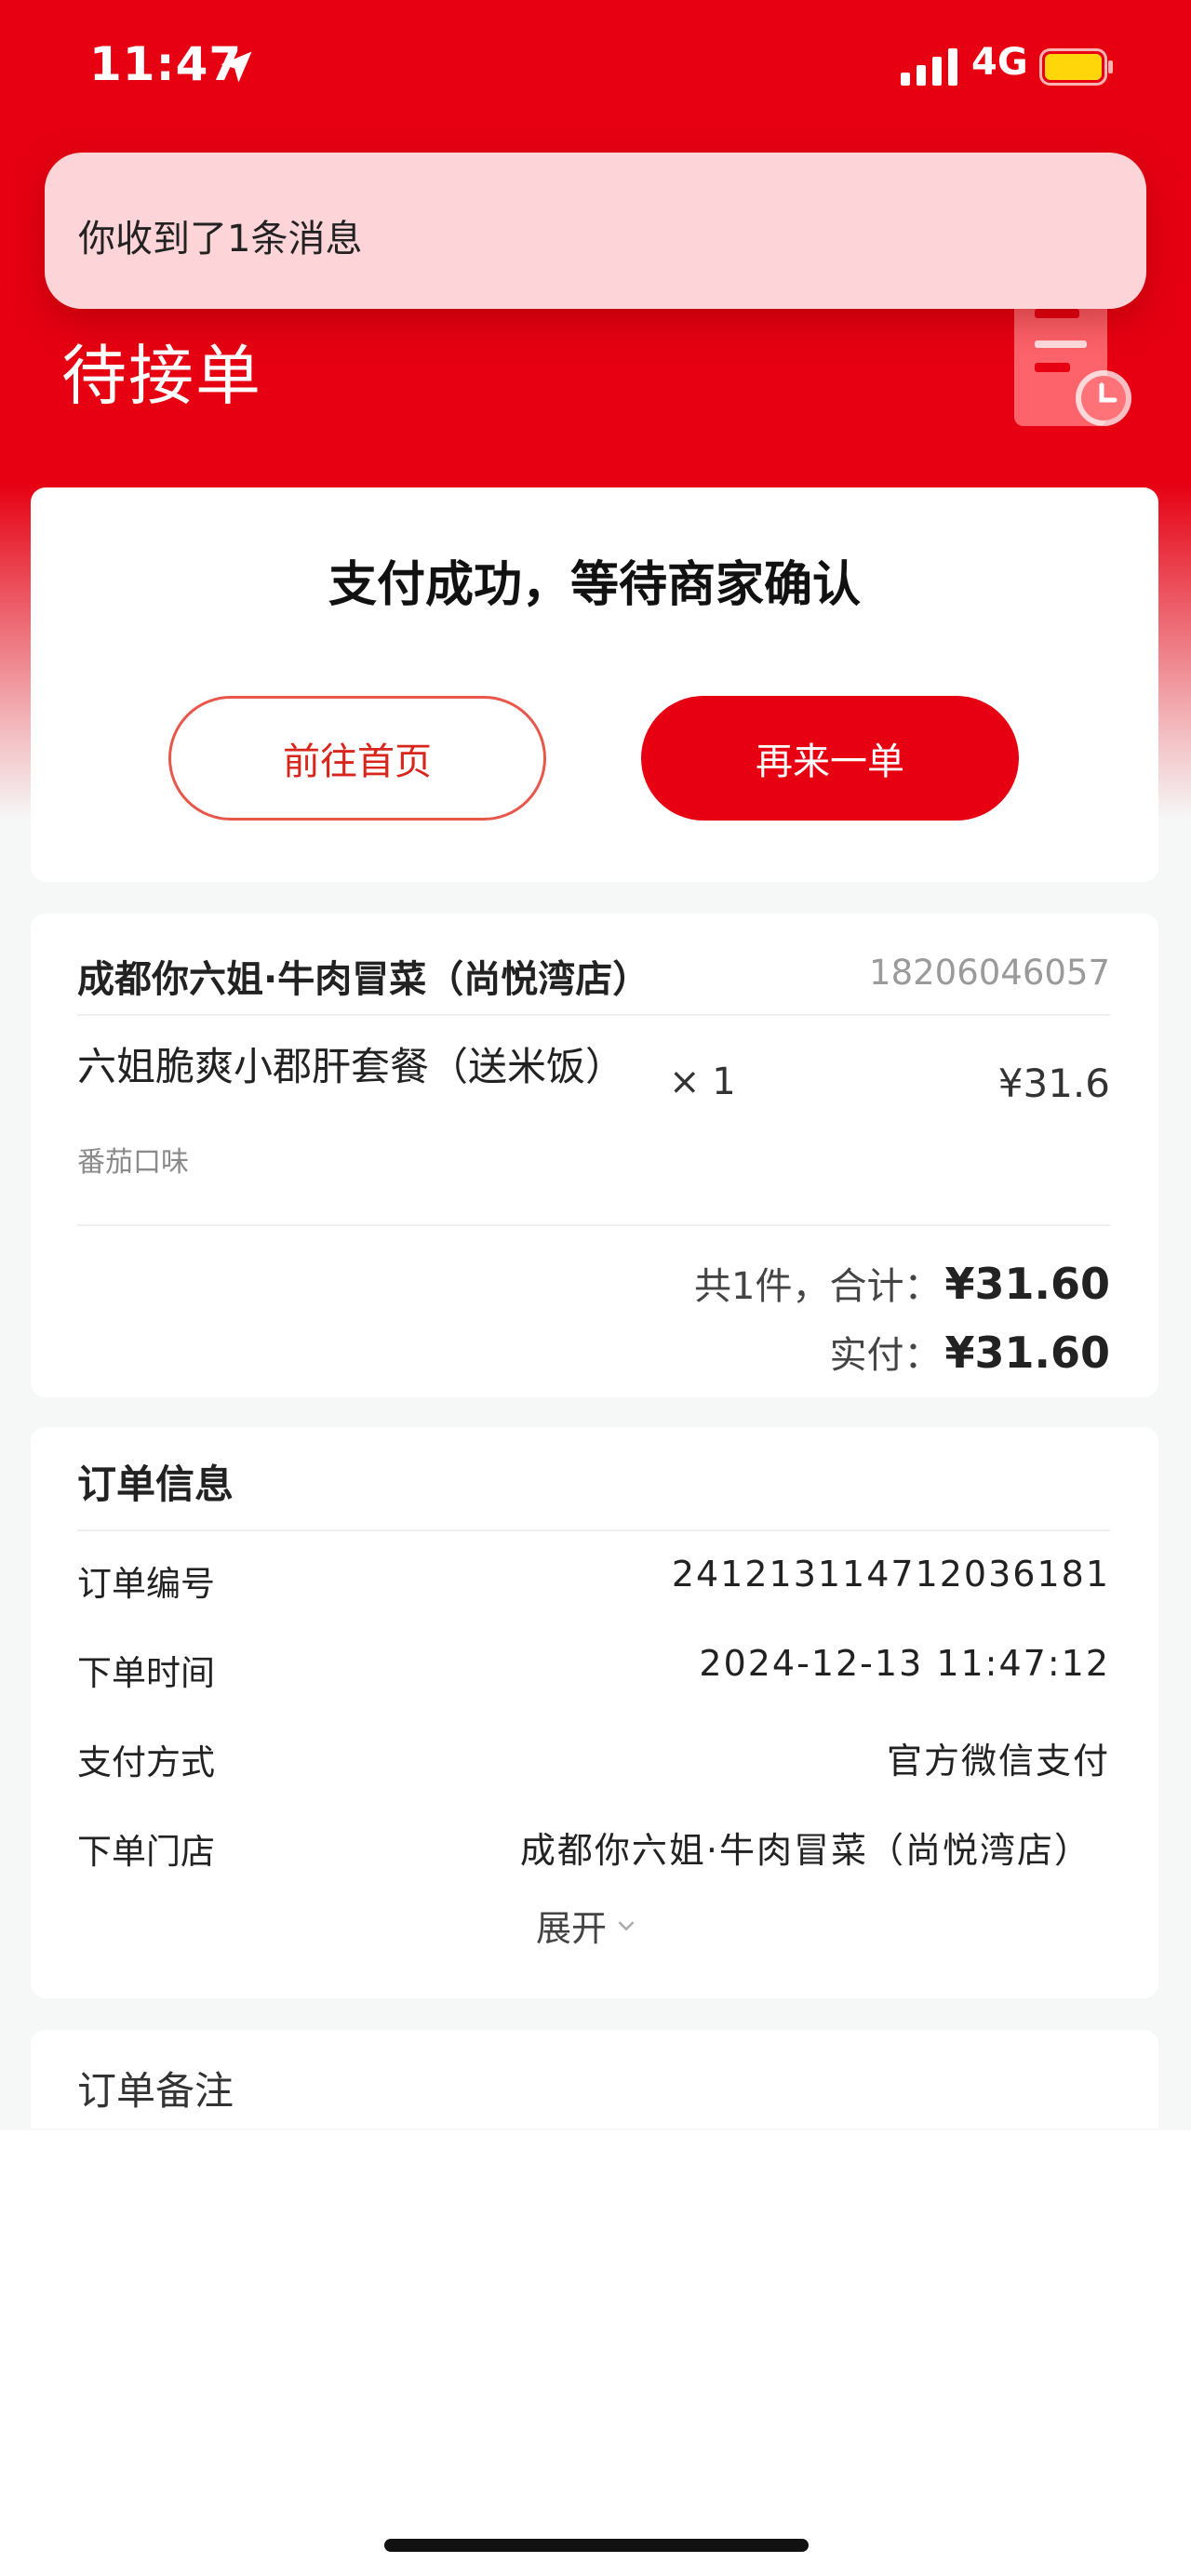  What do you see at coordinates (161, 376) in the screenshot?
I see `order-status-title: 待接单` at bounding box center [161, 376].